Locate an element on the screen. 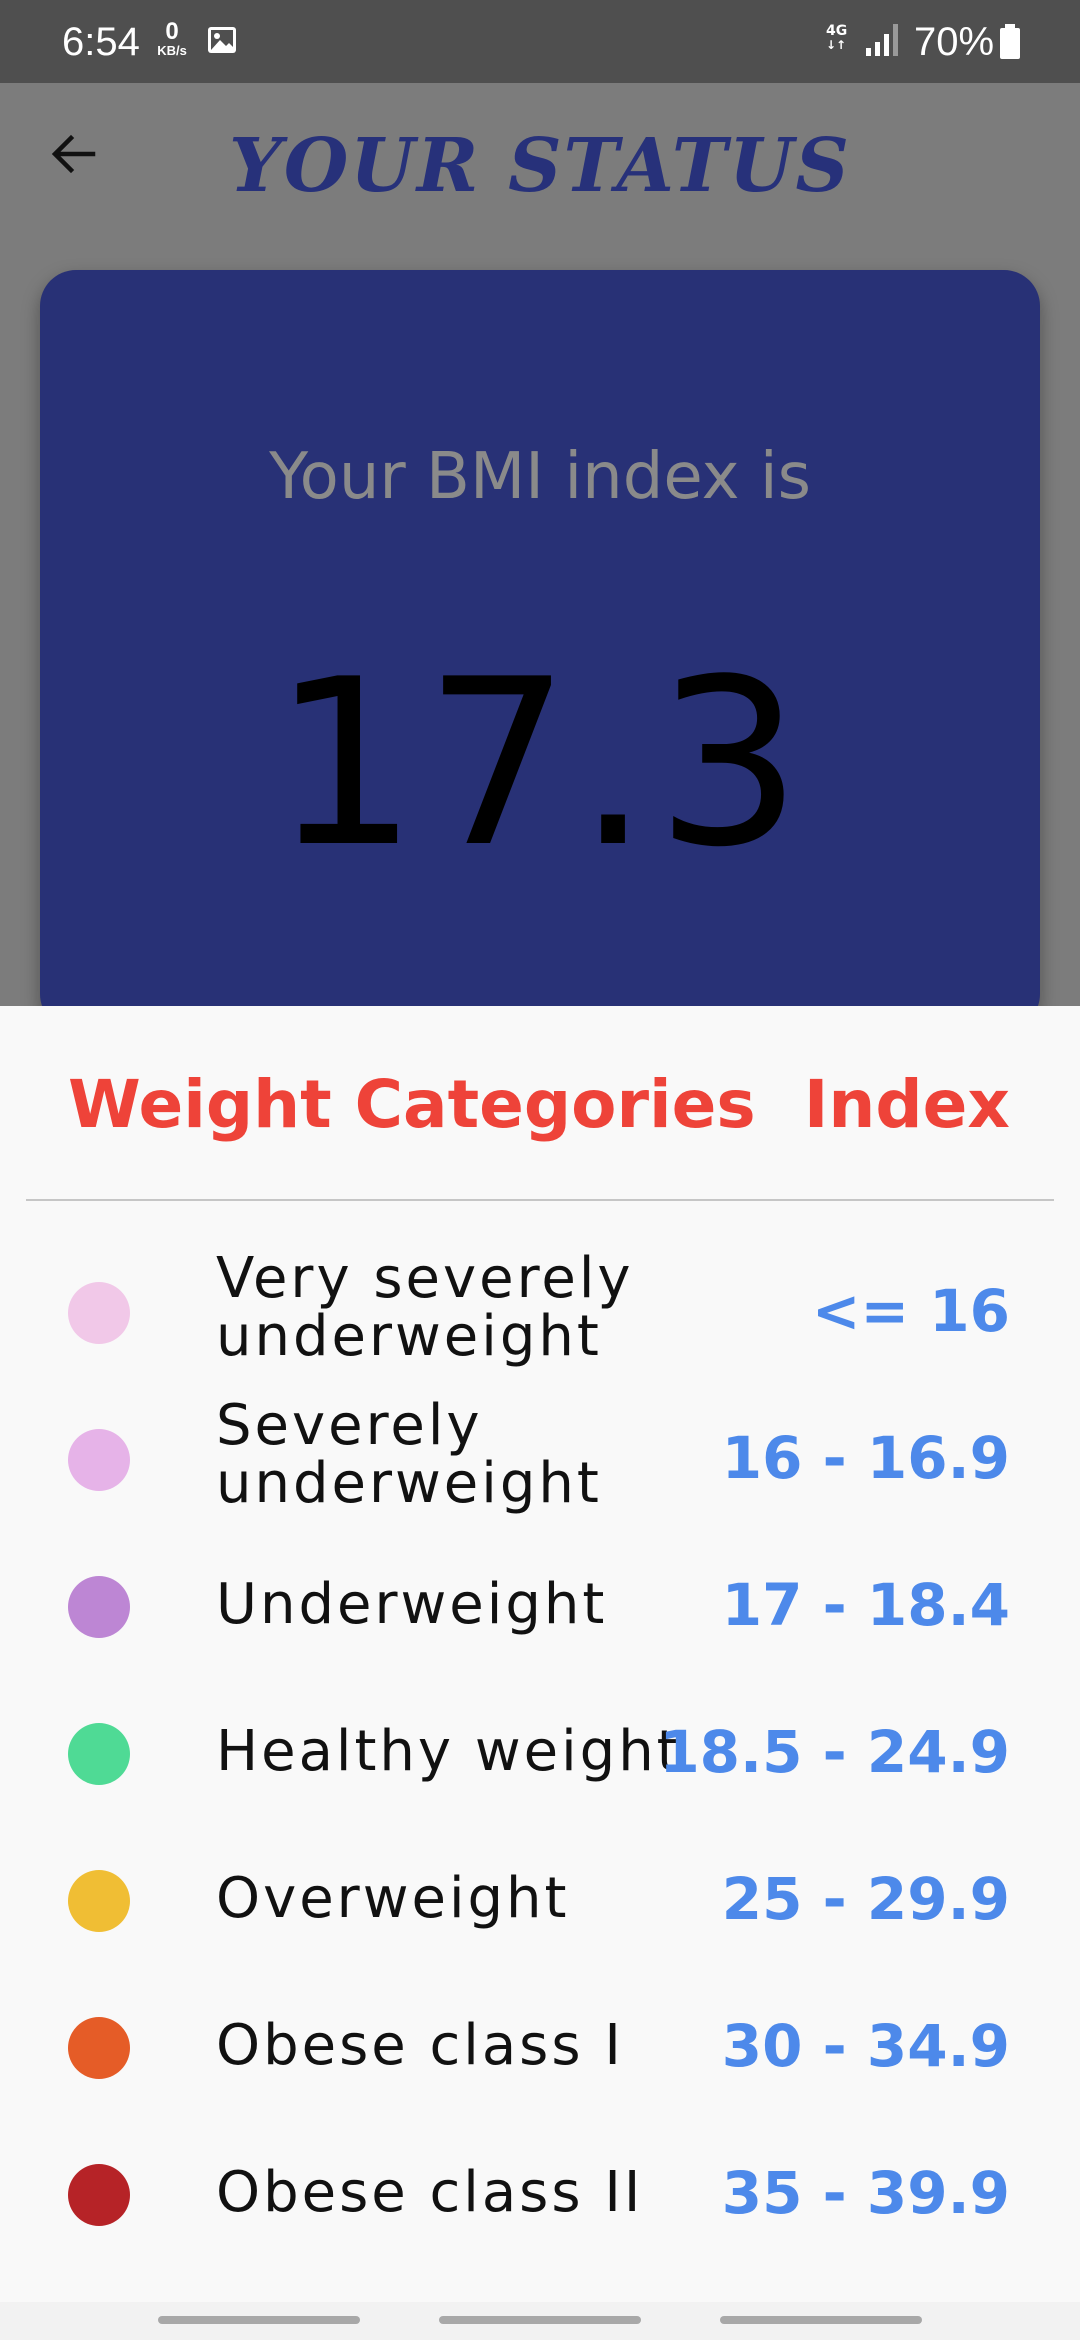  category-row: Severely underweight 16 - 16.9 is located at coordinates (540, 1453).